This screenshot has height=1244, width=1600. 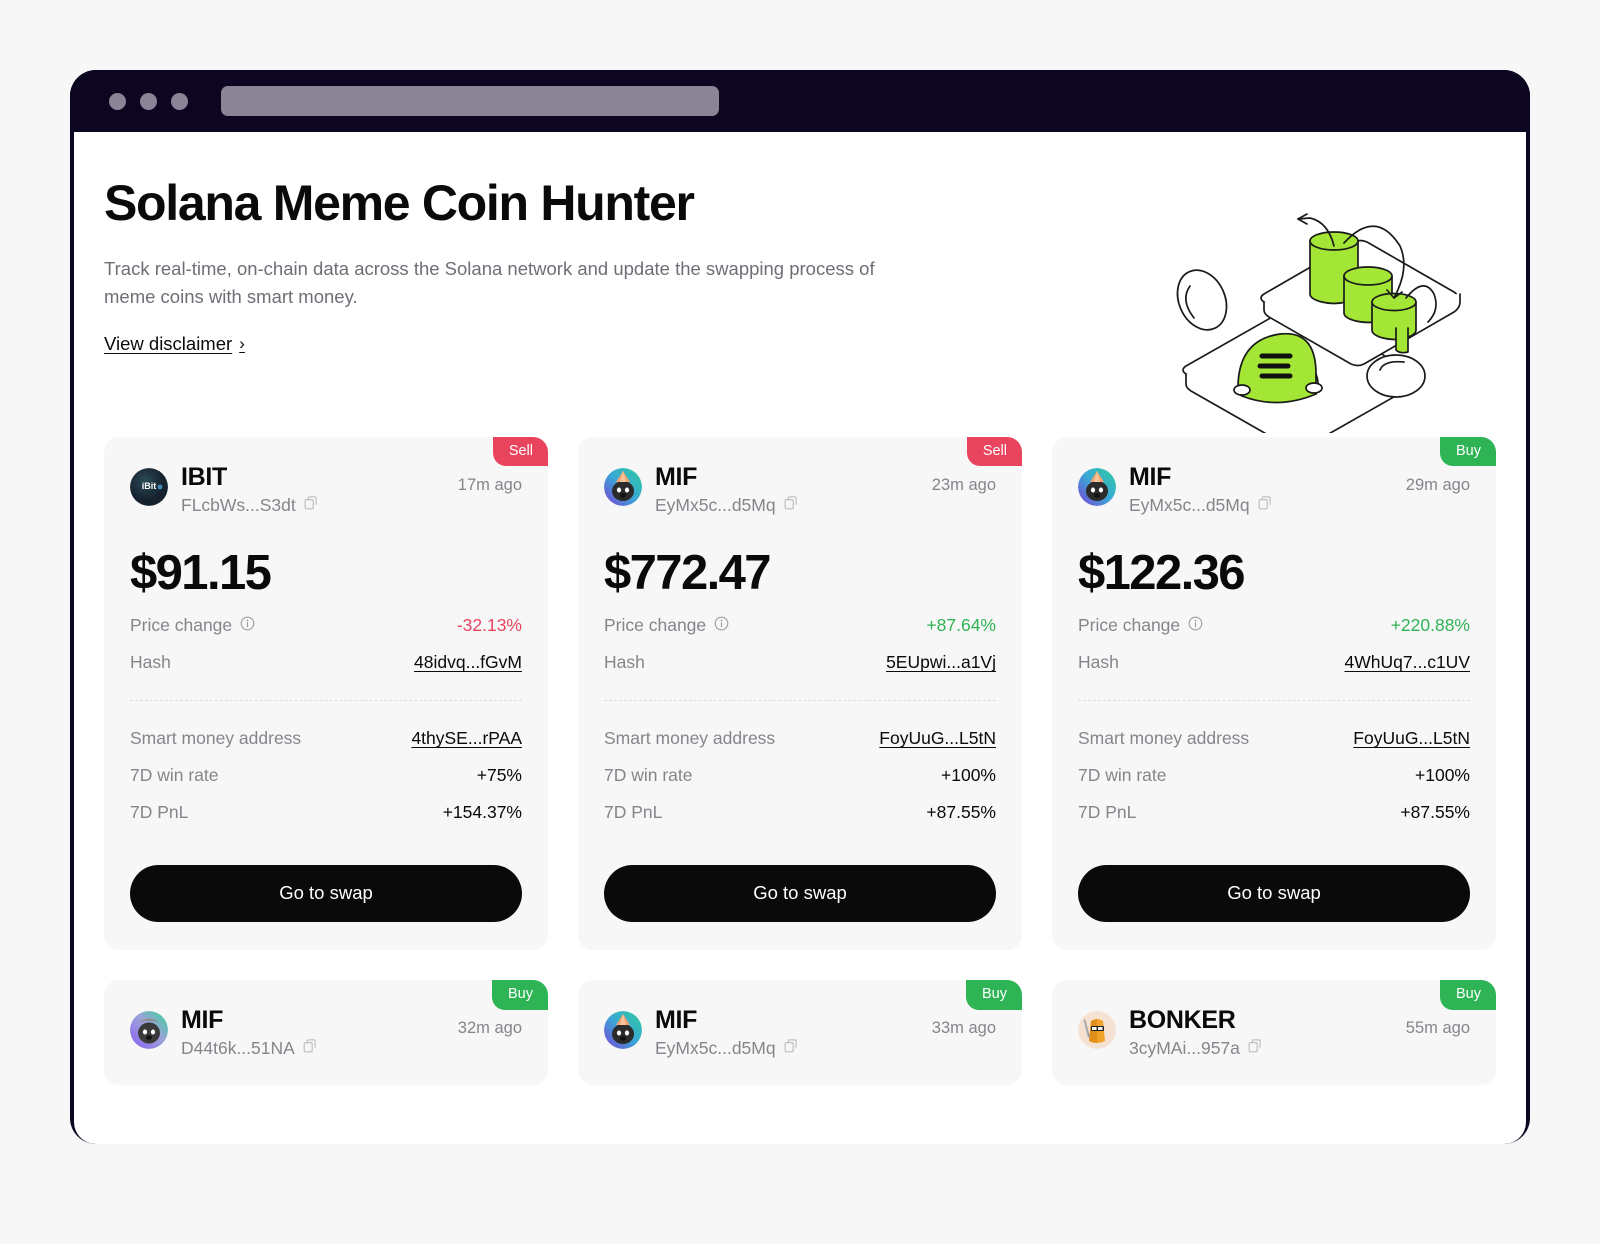 What do you see at coordinates (468, 662) in the screenshot?
I see `hash-value: 48idvq...fGvM` at bounding box center [468, 662].